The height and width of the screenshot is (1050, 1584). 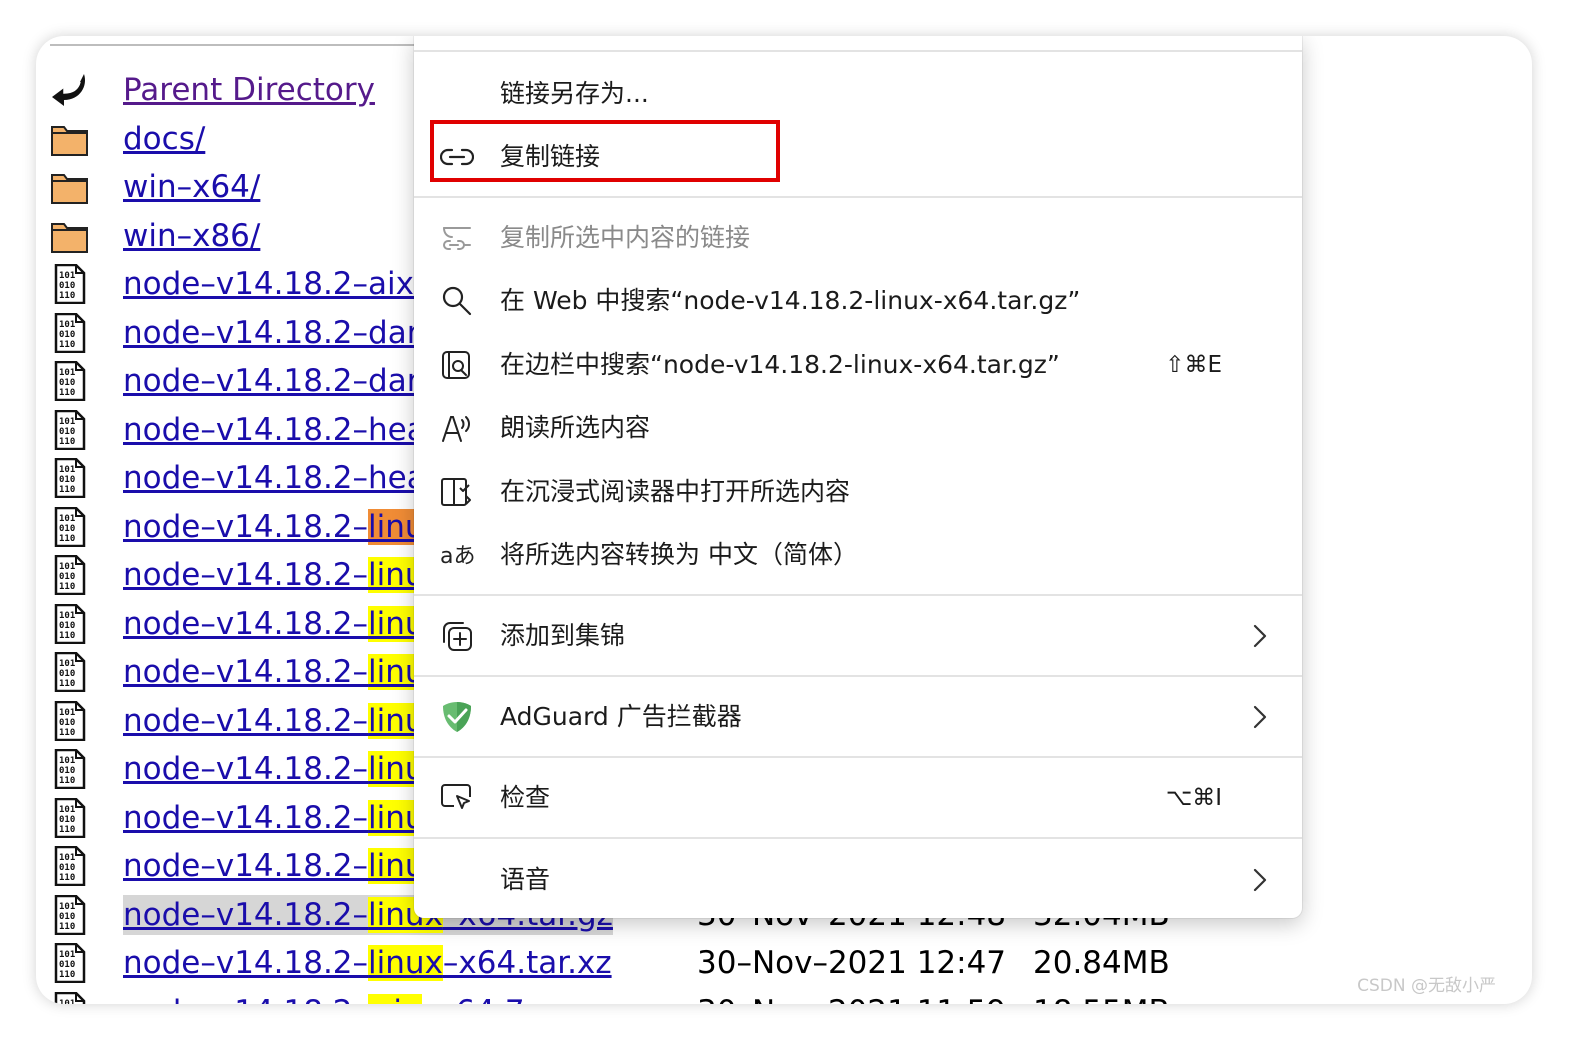 What do you see at coordinates (858, 428) in the screenshot?
I see `menu-item-read-aloud: 朗读所选内容` at bounding box center [858, 428].